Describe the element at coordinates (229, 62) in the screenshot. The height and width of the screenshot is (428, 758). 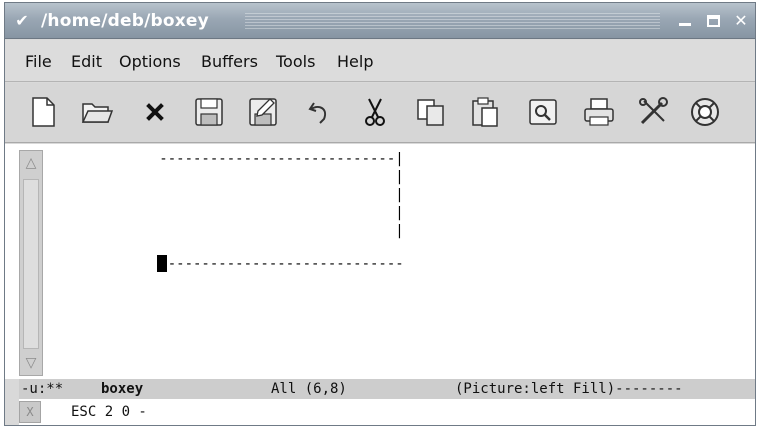
I see `menu-buffers: Buffers` at that location.